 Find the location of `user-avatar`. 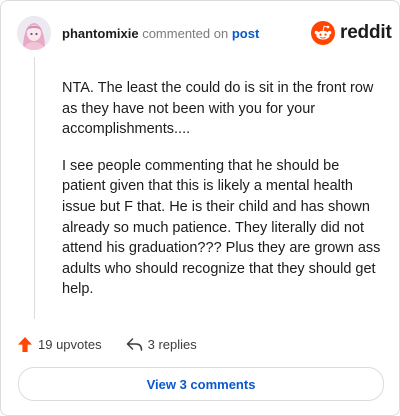

user-avatar is located at coordinates (34, 33).